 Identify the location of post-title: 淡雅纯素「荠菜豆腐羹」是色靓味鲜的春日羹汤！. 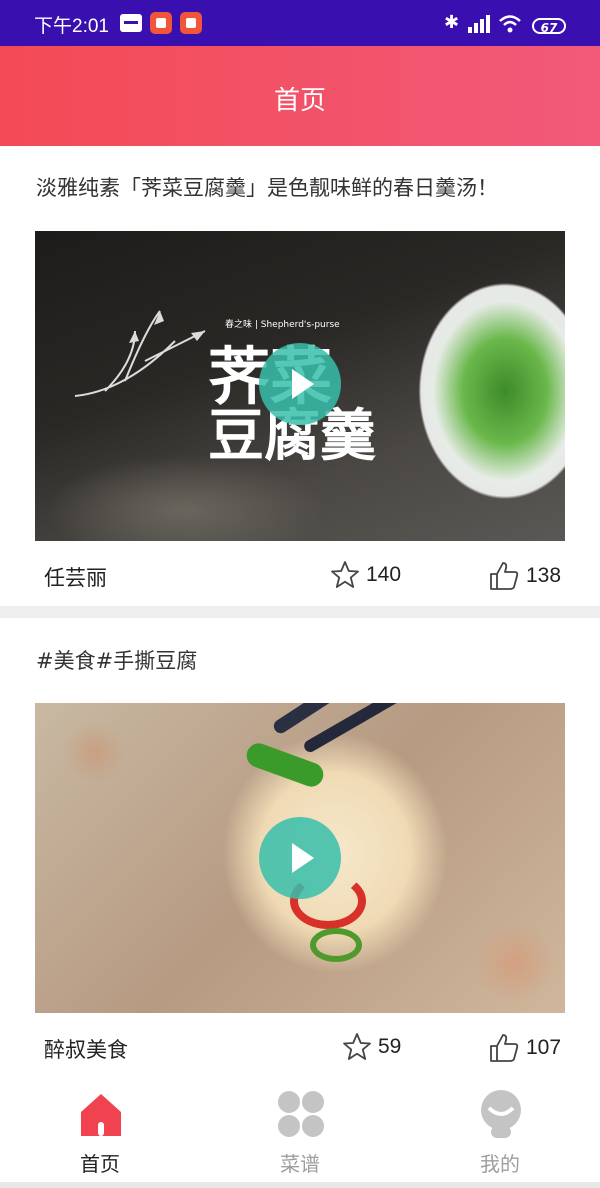
(267, 187).